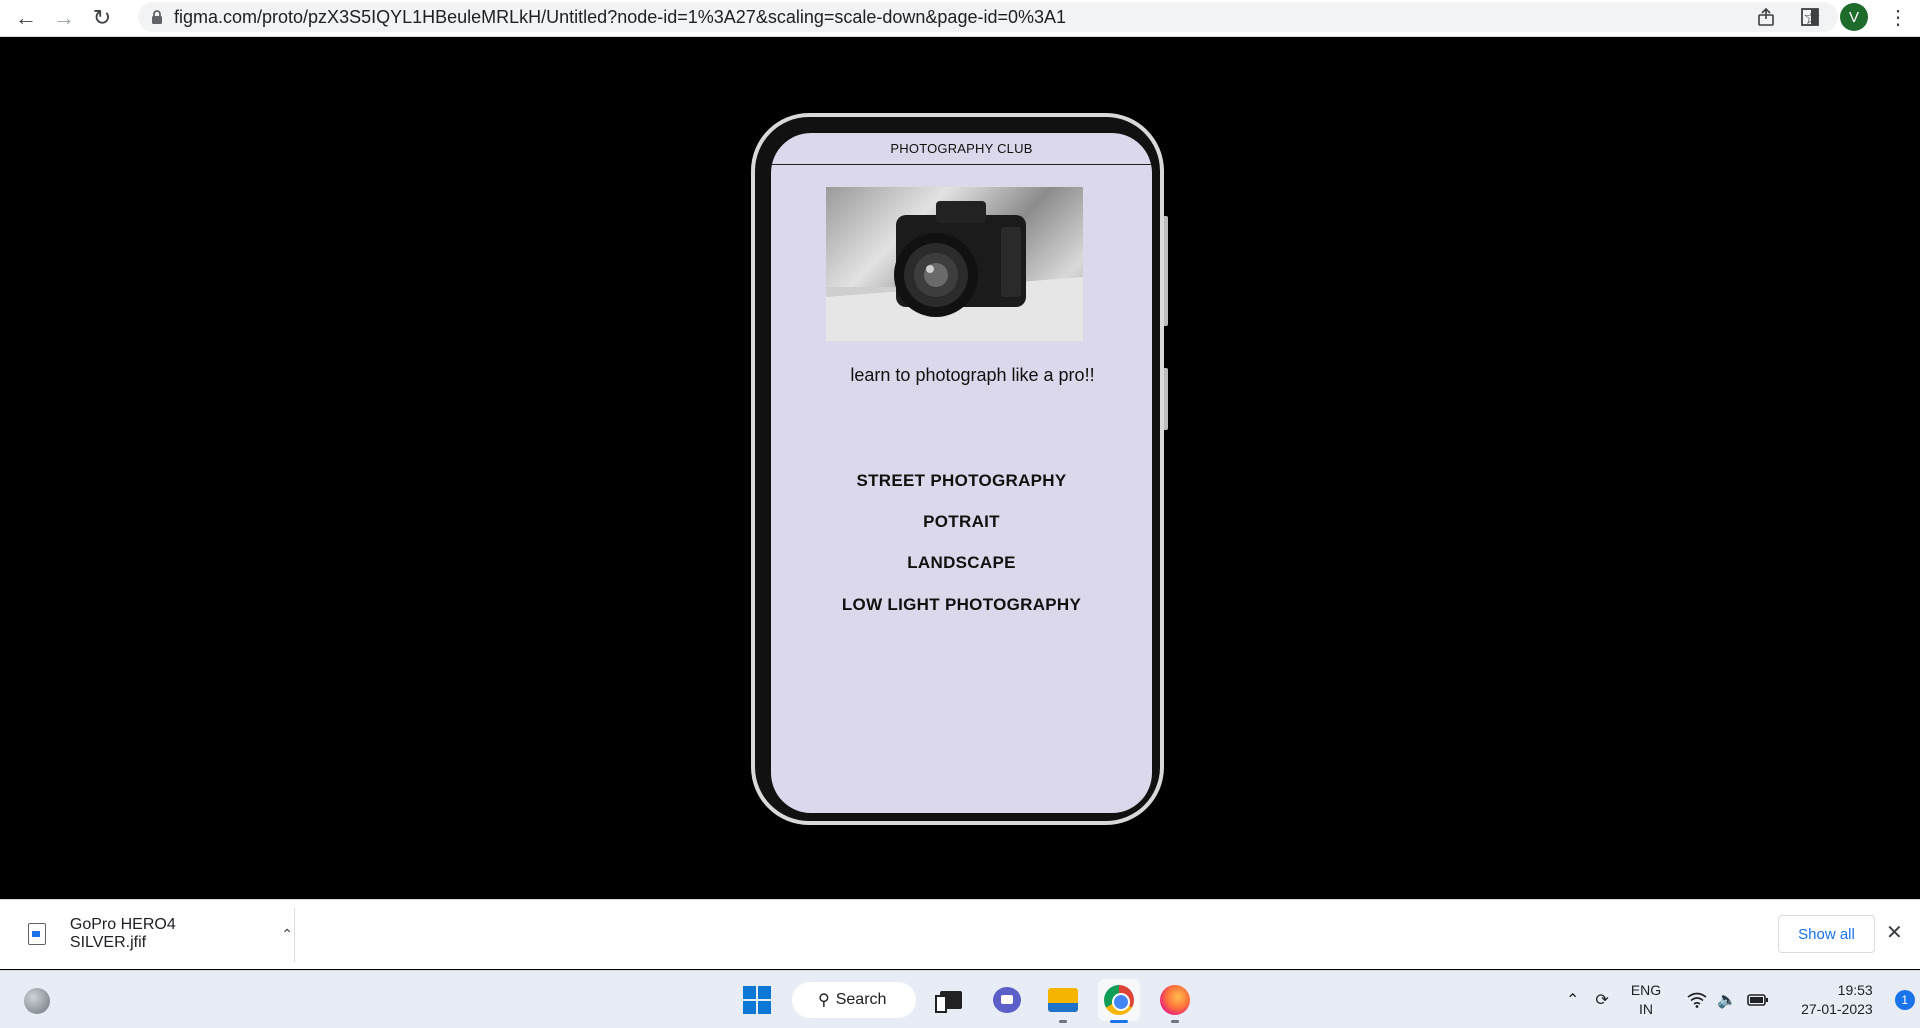 The image size is (1920, 1028). I want to click on taskbar-search: ⚲ Search, so click(854, 1000).